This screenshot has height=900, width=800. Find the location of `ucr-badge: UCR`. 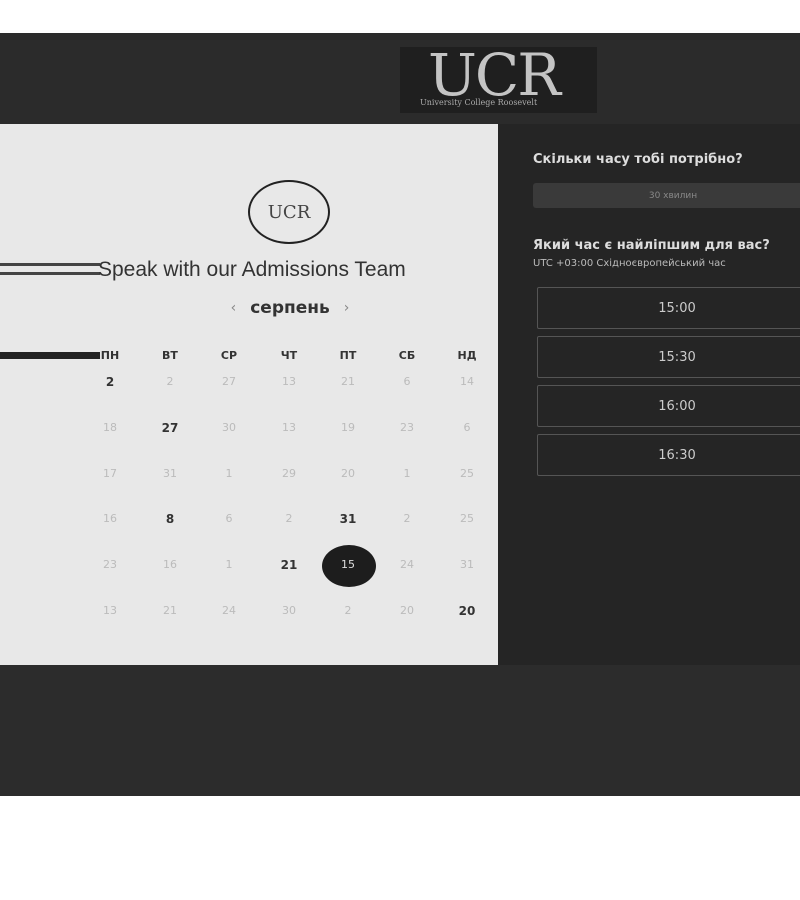

ucr-badge: UCR is located at coordinates (289, 212).